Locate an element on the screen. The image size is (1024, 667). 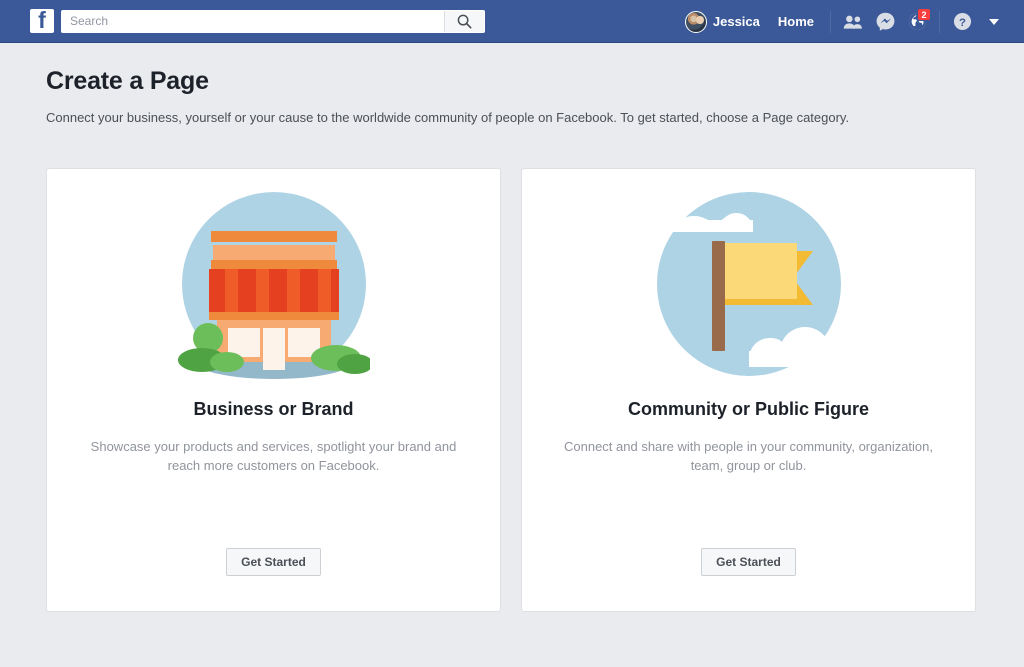
friend-requests-button is located at coordinates (853, 22).